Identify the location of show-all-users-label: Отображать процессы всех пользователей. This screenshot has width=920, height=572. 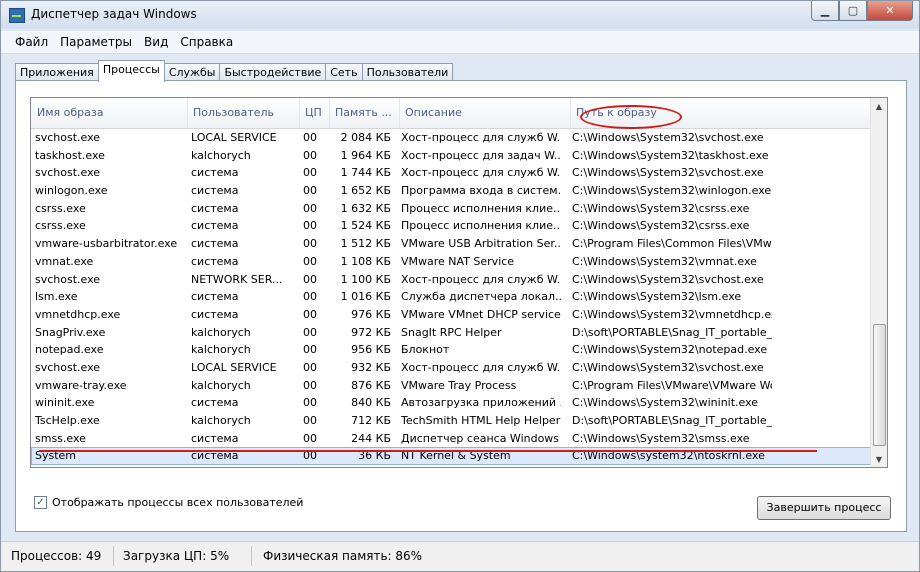
(178, 502).